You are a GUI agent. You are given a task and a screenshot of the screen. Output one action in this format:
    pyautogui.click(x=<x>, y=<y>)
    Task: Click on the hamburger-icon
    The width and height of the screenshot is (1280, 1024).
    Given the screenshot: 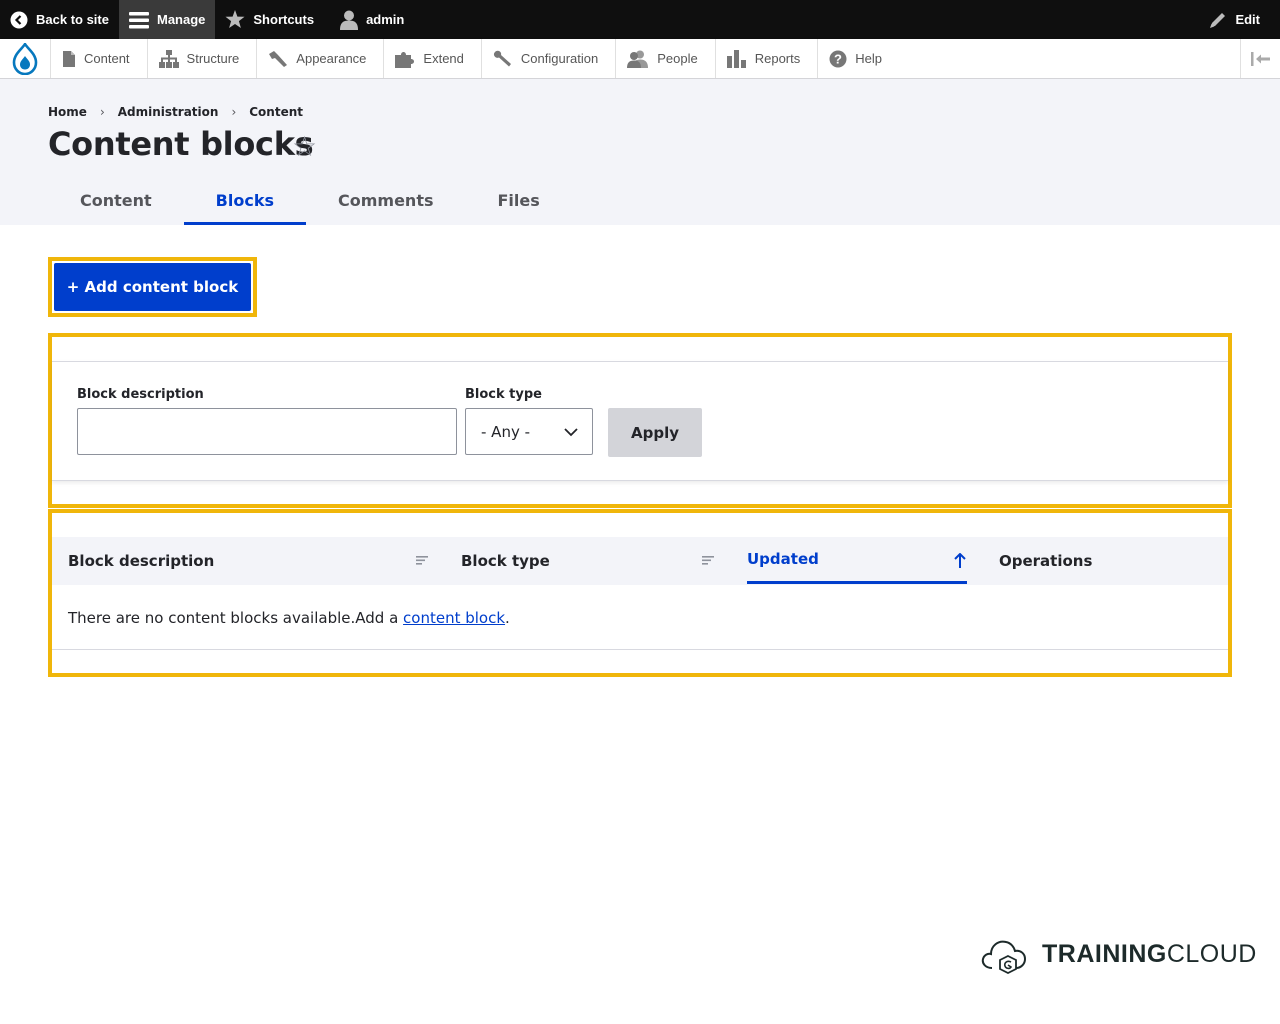 What is the action you would take?
    pyautogui.click(x=138, y=19)
    